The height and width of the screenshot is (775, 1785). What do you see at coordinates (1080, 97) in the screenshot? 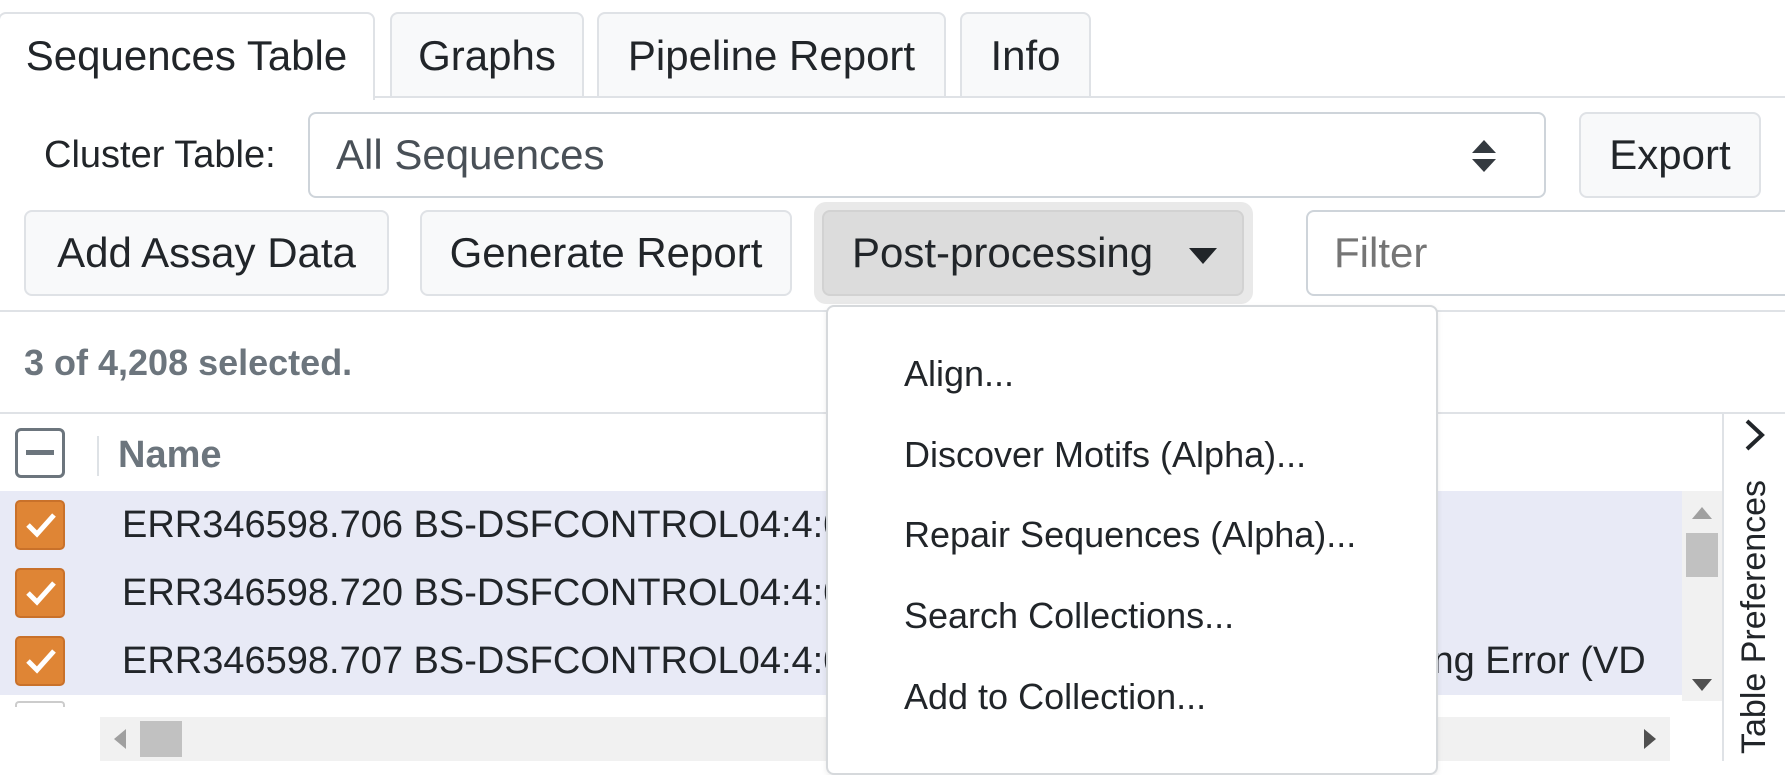
I see `tab-bar-baseline` at bounding box center [1080, 97].